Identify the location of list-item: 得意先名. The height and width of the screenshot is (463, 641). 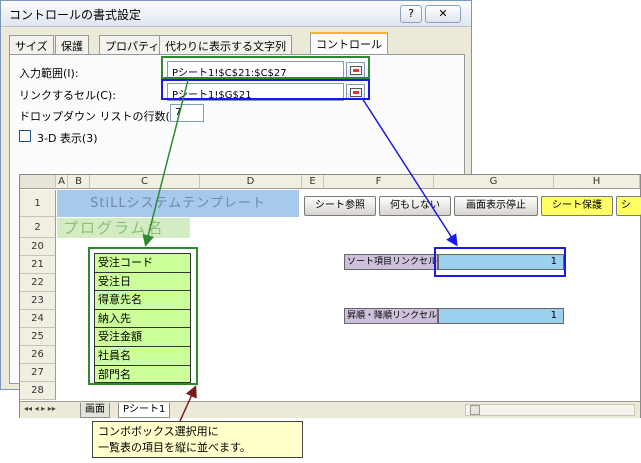
(142, 300).